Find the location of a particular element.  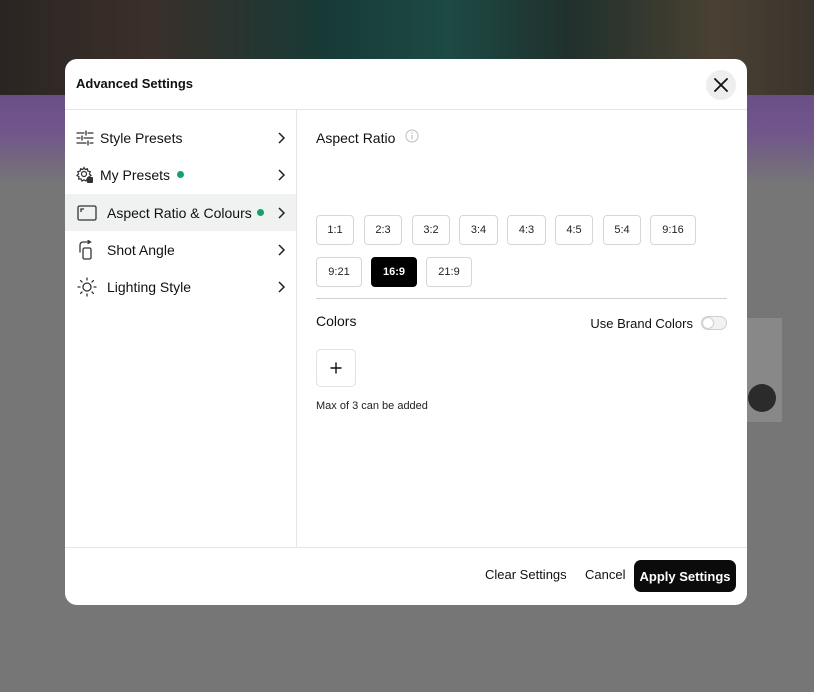

sidebar-item-my-presets: My Presets is located at coordinates (180, 174).